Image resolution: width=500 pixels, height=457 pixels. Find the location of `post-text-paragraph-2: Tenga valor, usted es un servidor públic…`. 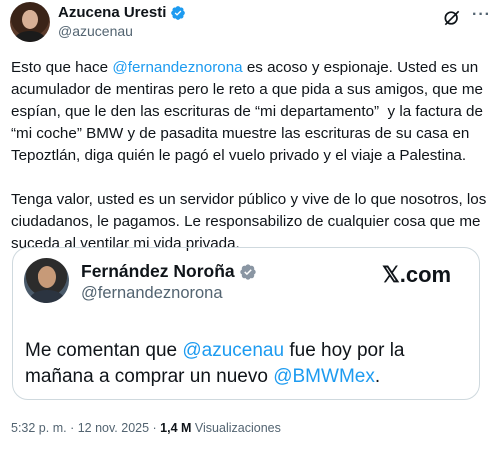

post-text-paragraph-2: Tenga valor, usted es un servidor públic… is located at coordinates (251, 221).